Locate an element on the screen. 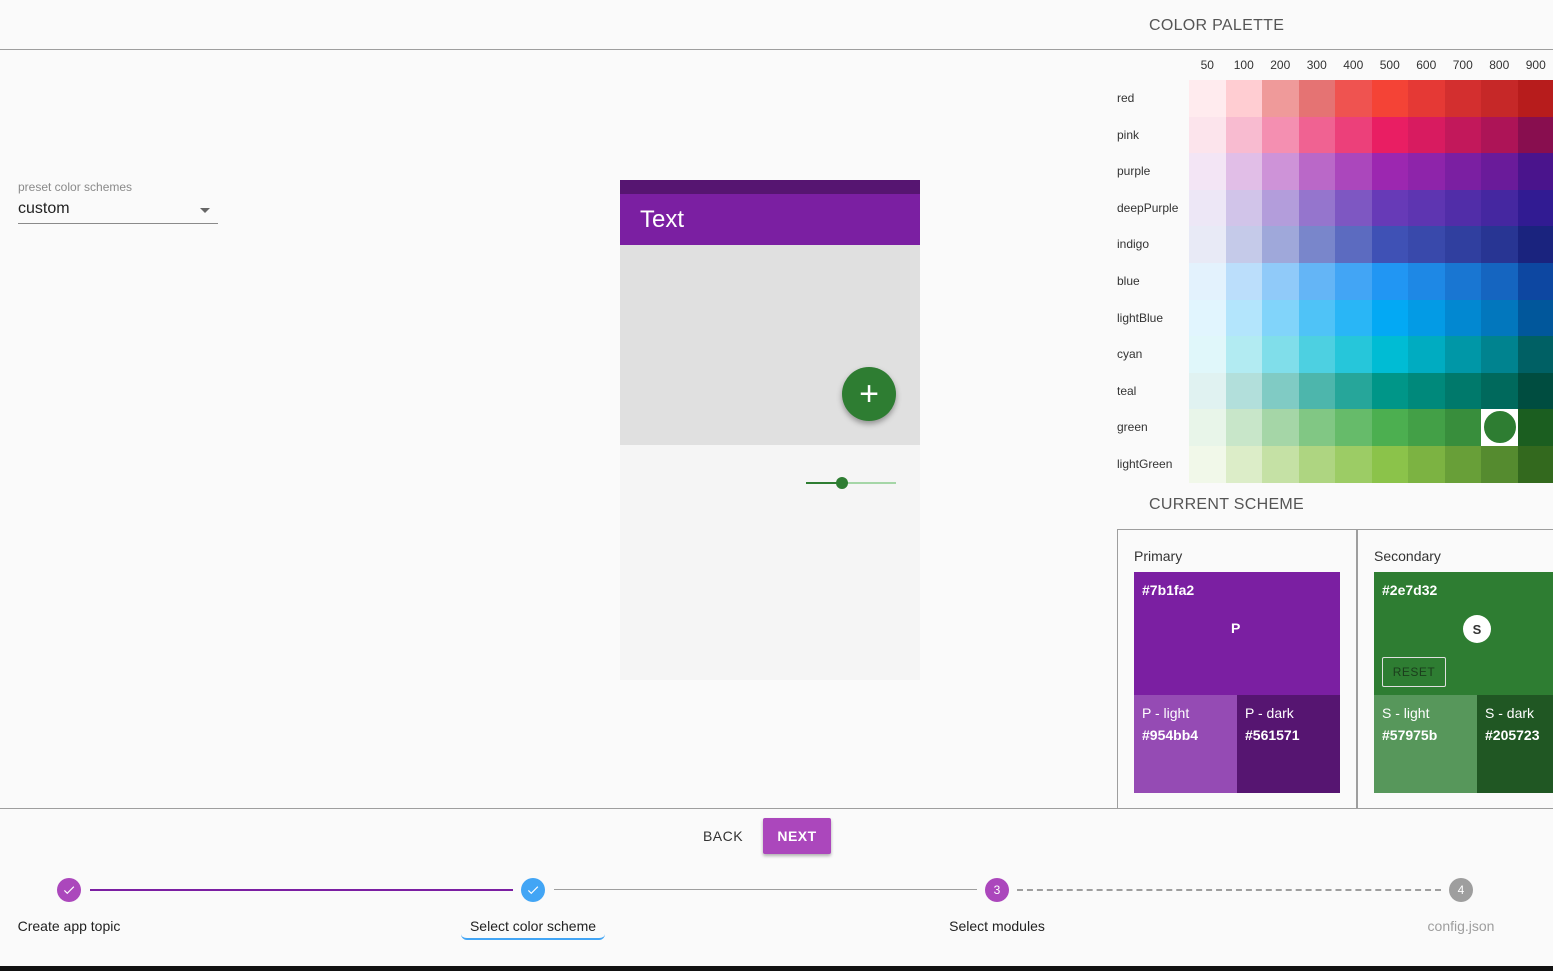 This screenshot has height=971, width=1553. dropdown-arrow-icon is located at coordinates (205, 210).